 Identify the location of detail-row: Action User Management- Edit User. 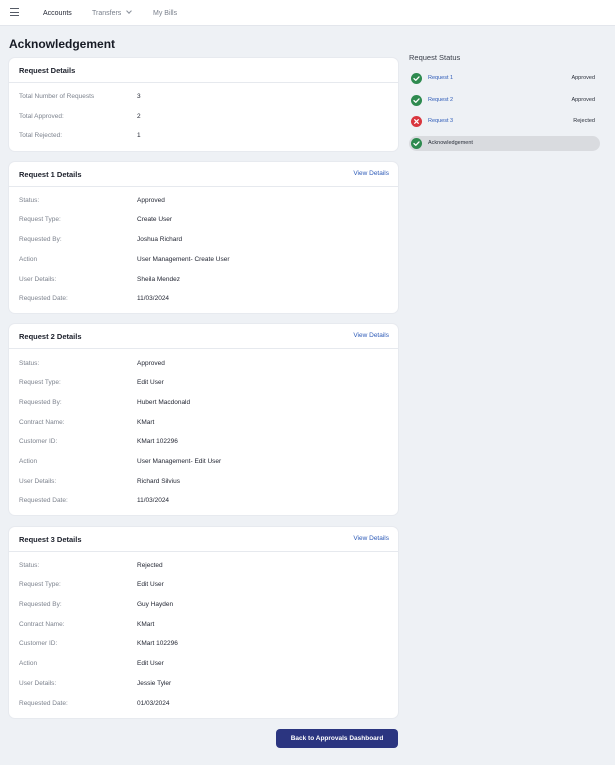
(204, 463).